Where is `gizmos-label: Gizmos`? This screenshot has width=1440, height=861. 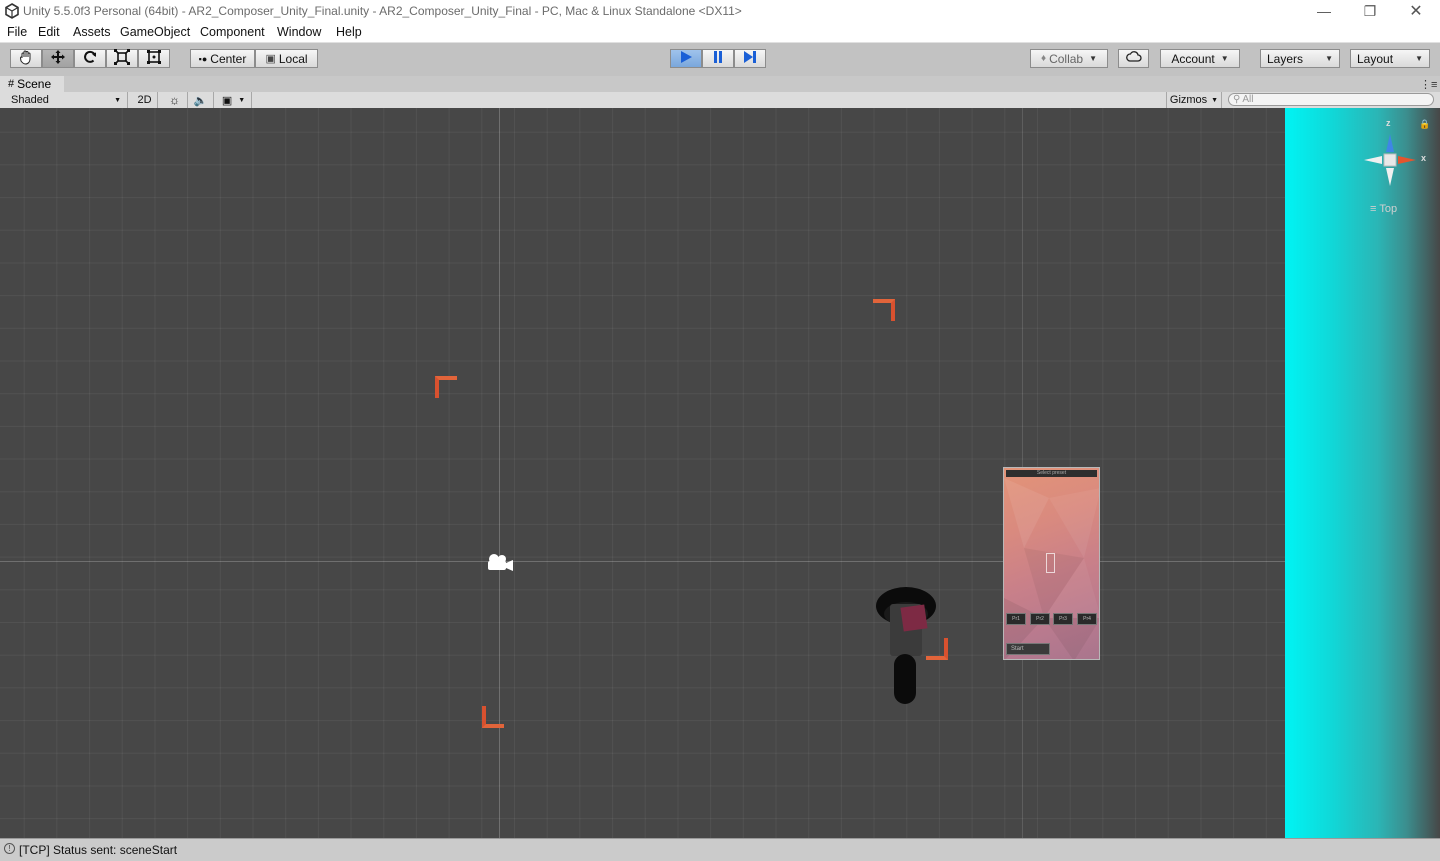
gizmos-label: Gizmos is located at coordinates (1188, 100).